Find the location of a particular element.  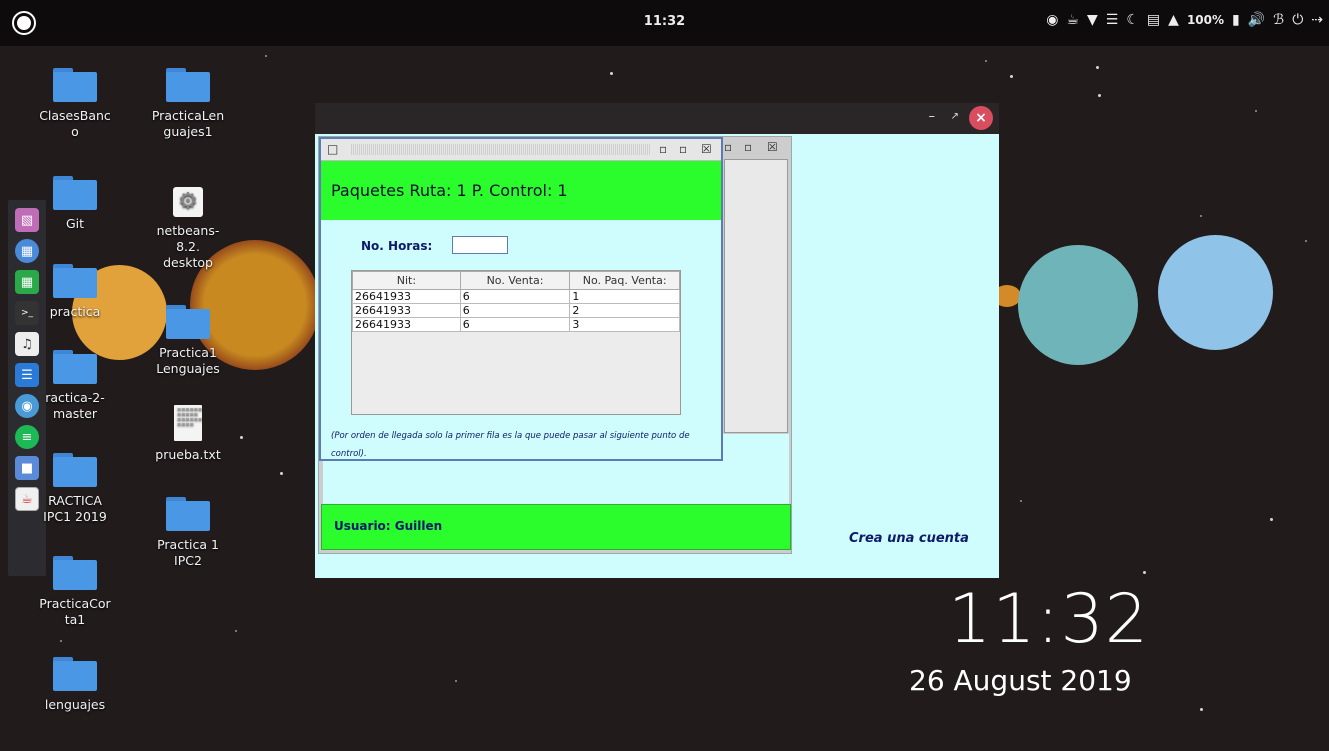

column-header-venta: No. Venta: is located at coordinates (515, 280).